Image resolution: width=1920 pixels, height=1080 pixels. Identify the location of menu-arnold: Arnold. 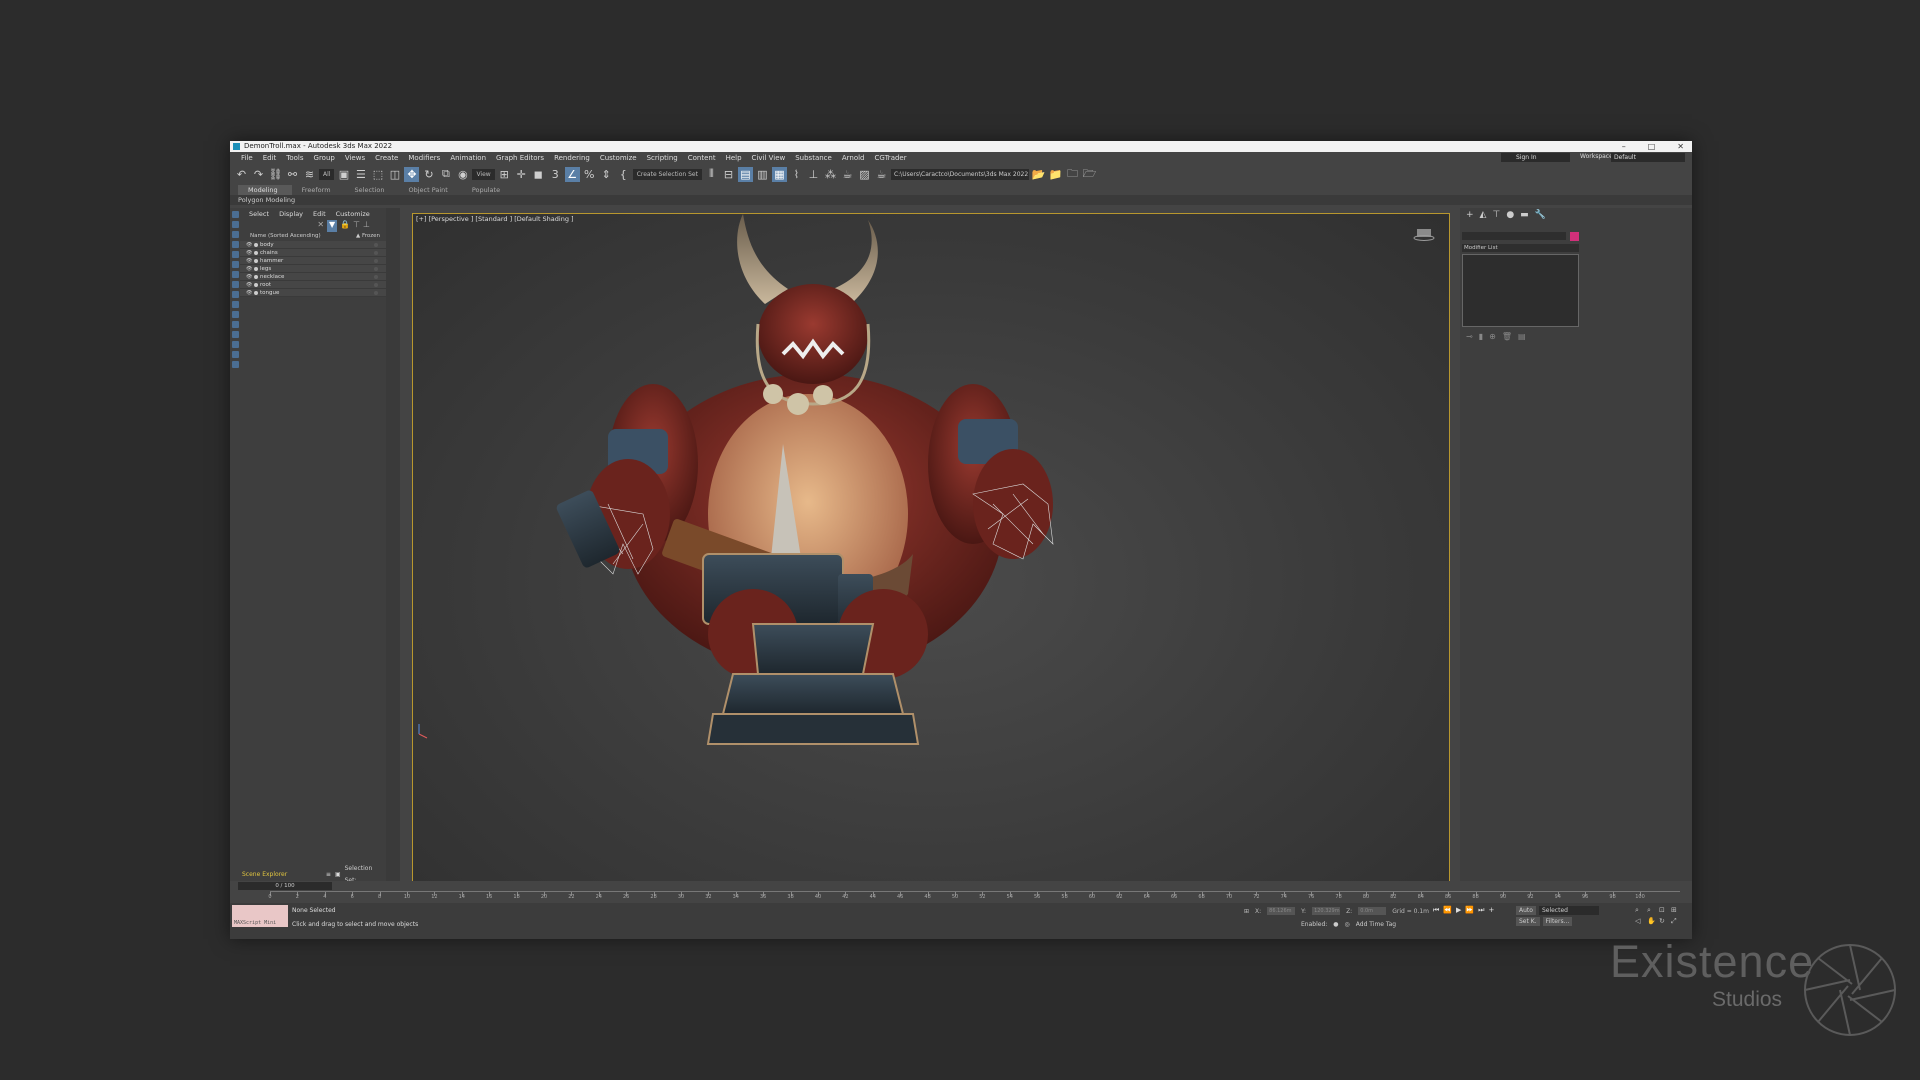
(853, 158).